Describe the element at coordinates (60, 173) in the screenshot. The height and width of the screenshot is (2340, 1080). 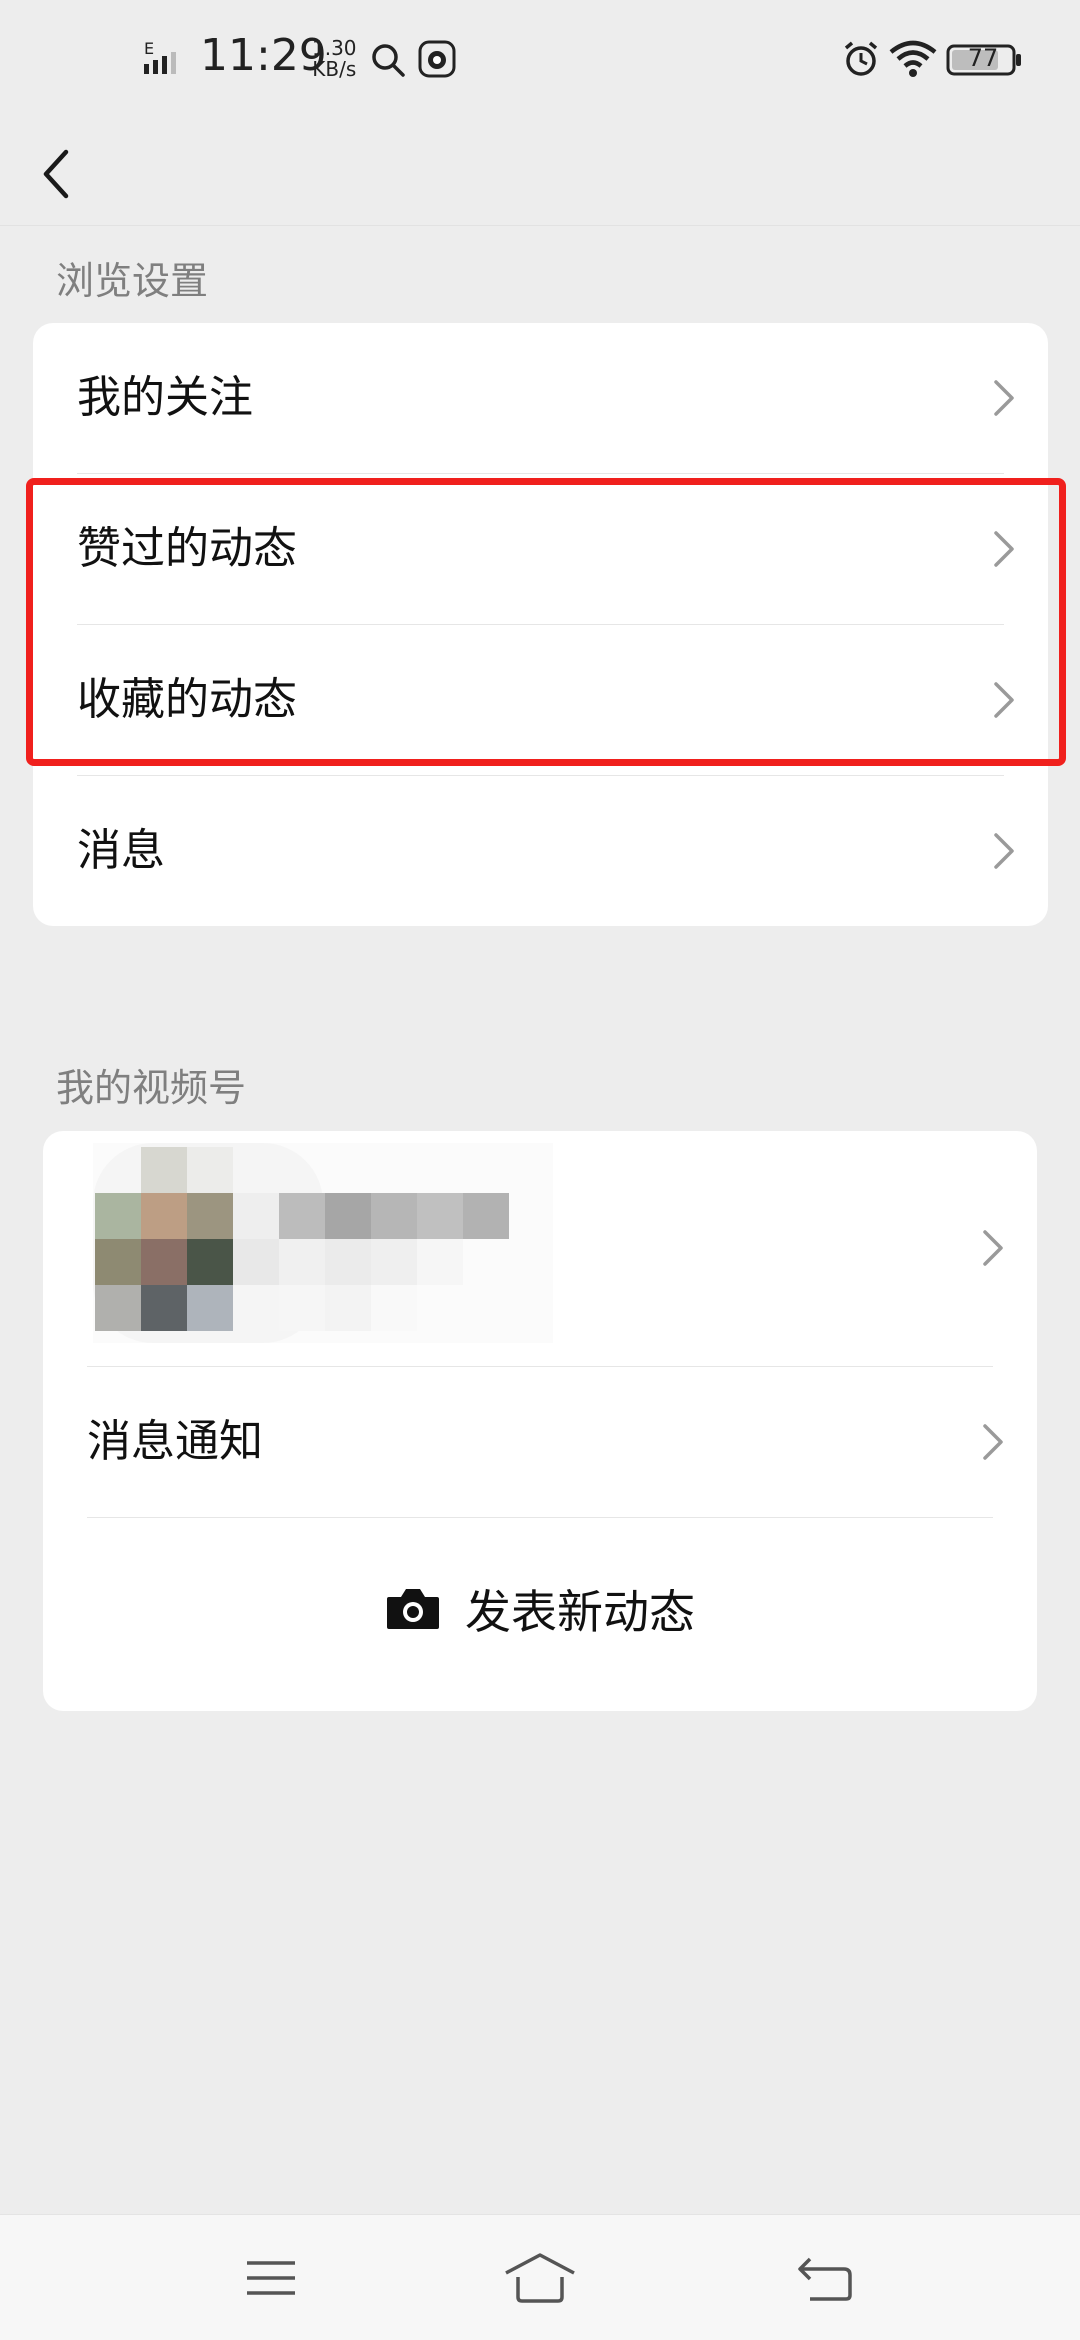
I see `back-arrow-icon` at that location.